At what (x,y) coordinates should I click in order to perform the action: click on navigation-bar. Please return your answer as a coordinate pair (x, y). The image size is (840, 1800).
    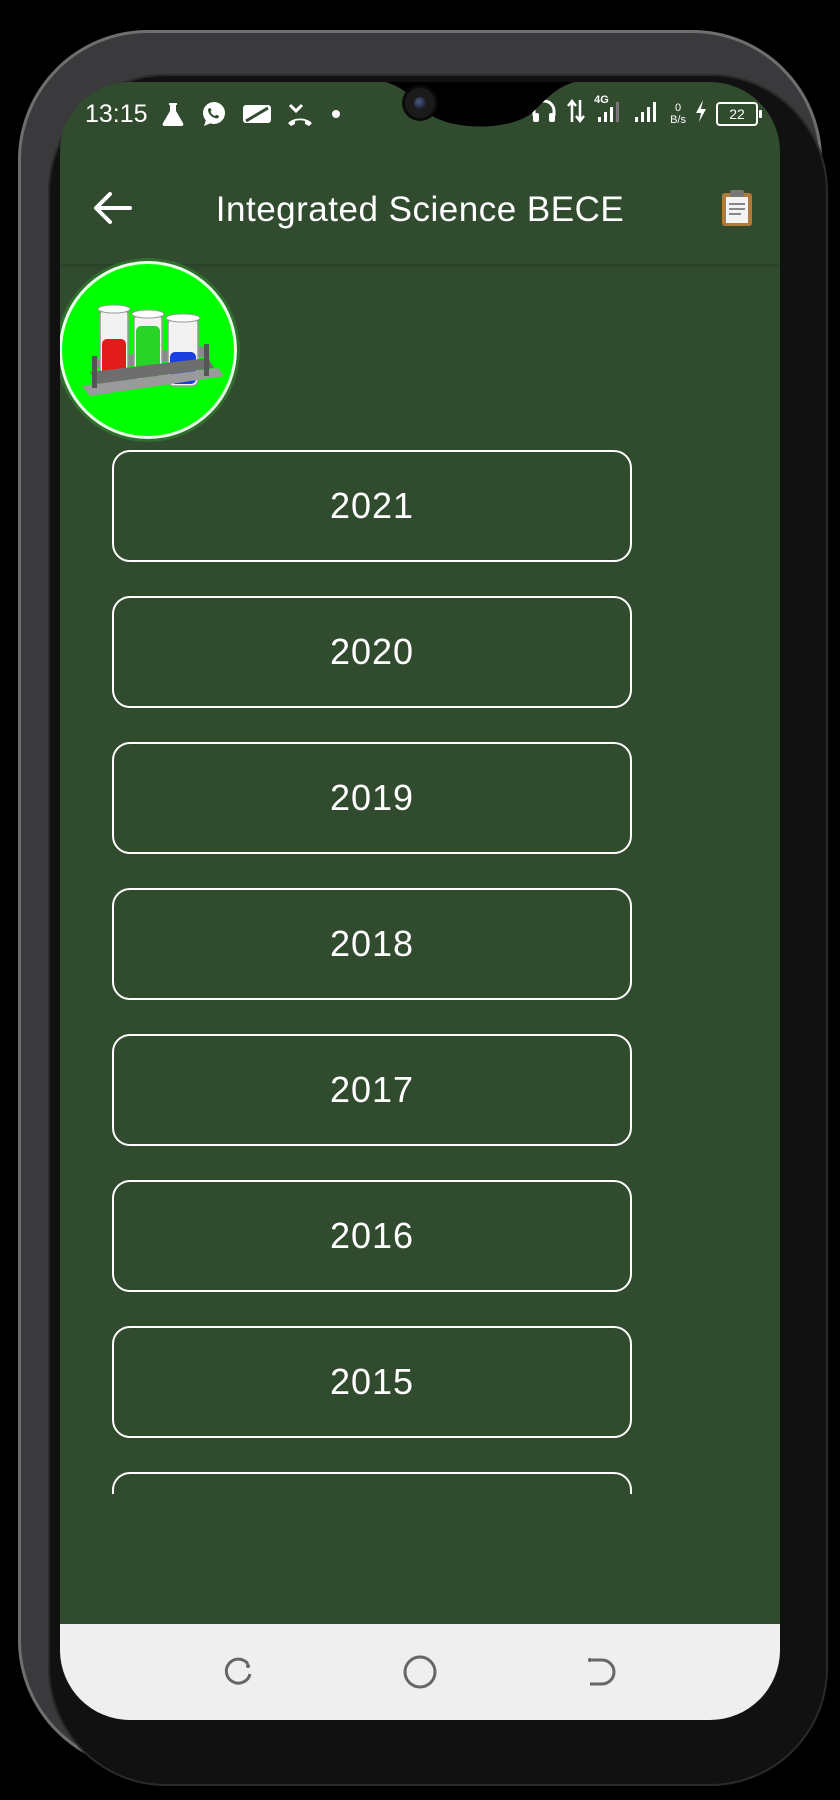
    Looking at the image, I should click on (420, 1672).